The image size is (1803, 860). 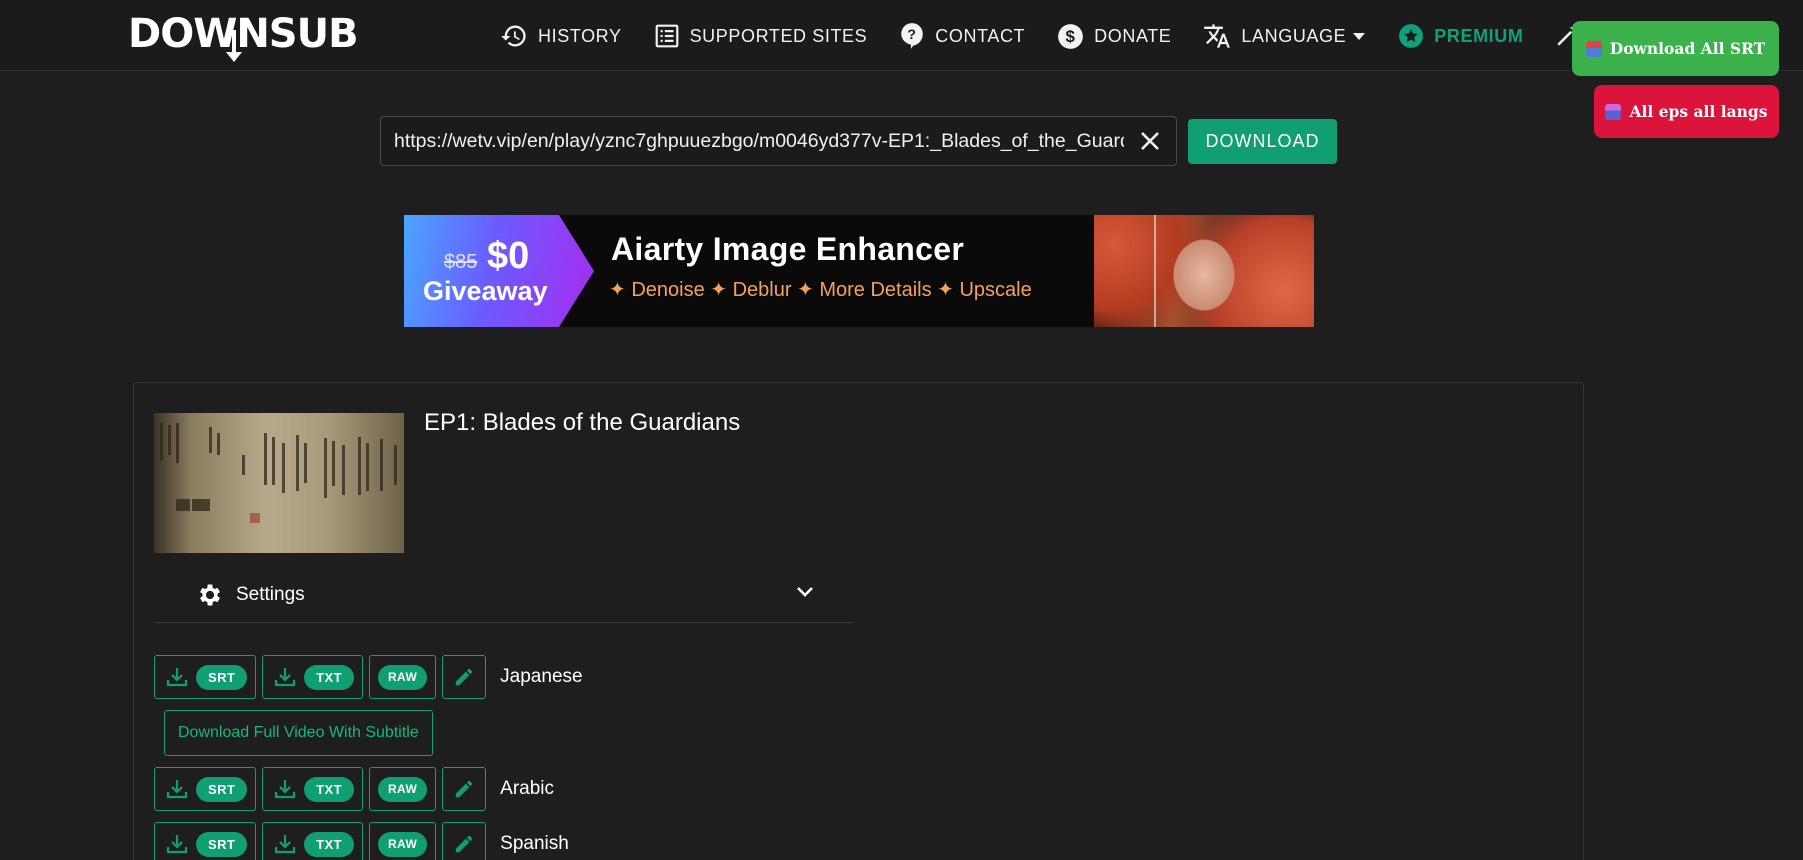 I want to click on nav-language: LANGUAGE, so click(x=1284, y=36).